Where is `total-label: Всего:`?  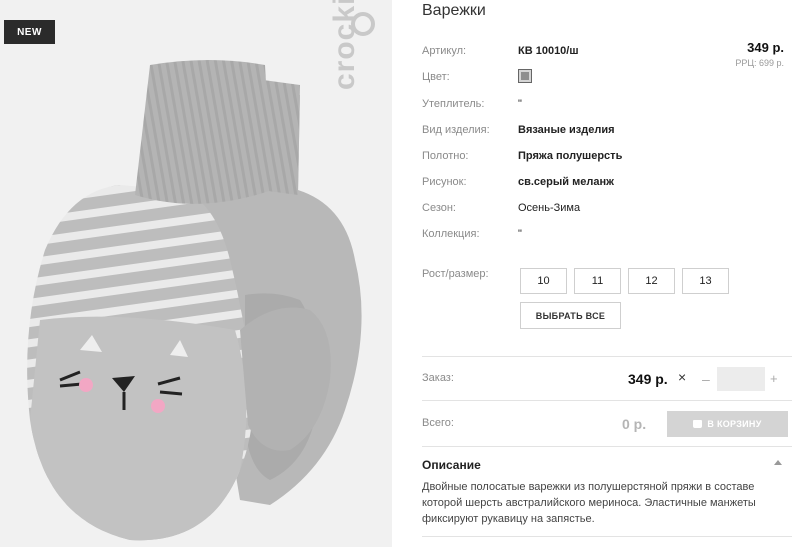
total-label: Всего: is located at coordinates (438, 423).